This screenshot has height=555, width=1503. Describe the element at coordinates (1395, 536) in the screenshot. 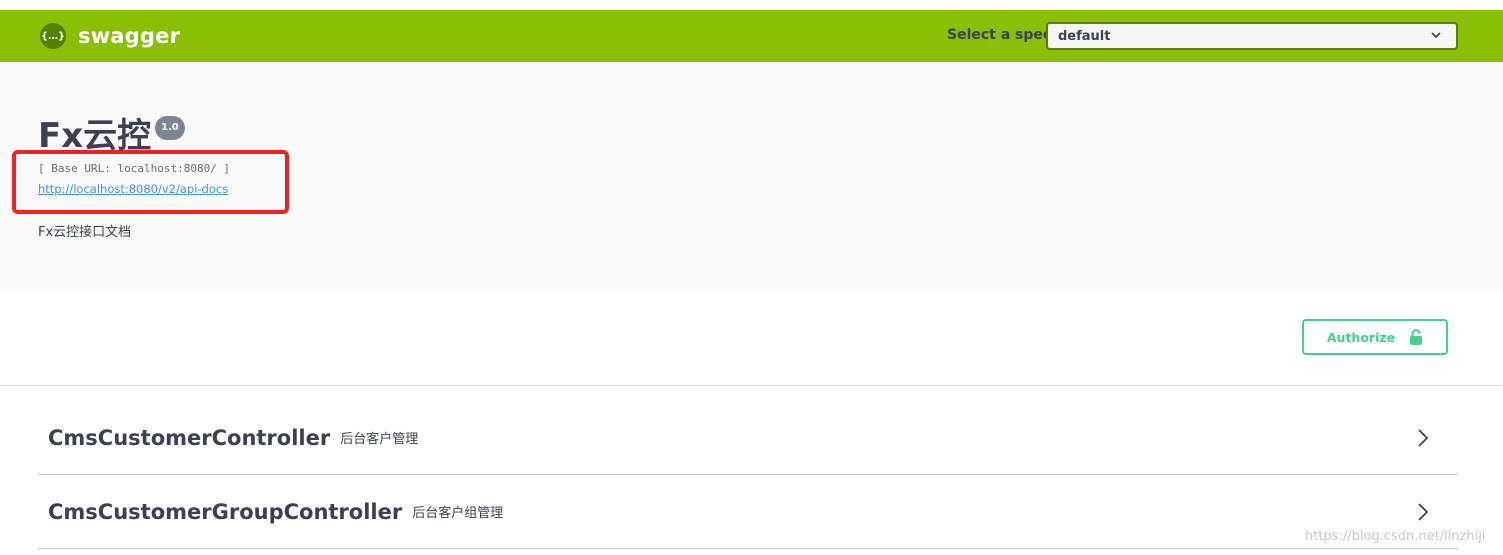

I see `watermark: https://blog.csdn.net/linzhiji` at that location.